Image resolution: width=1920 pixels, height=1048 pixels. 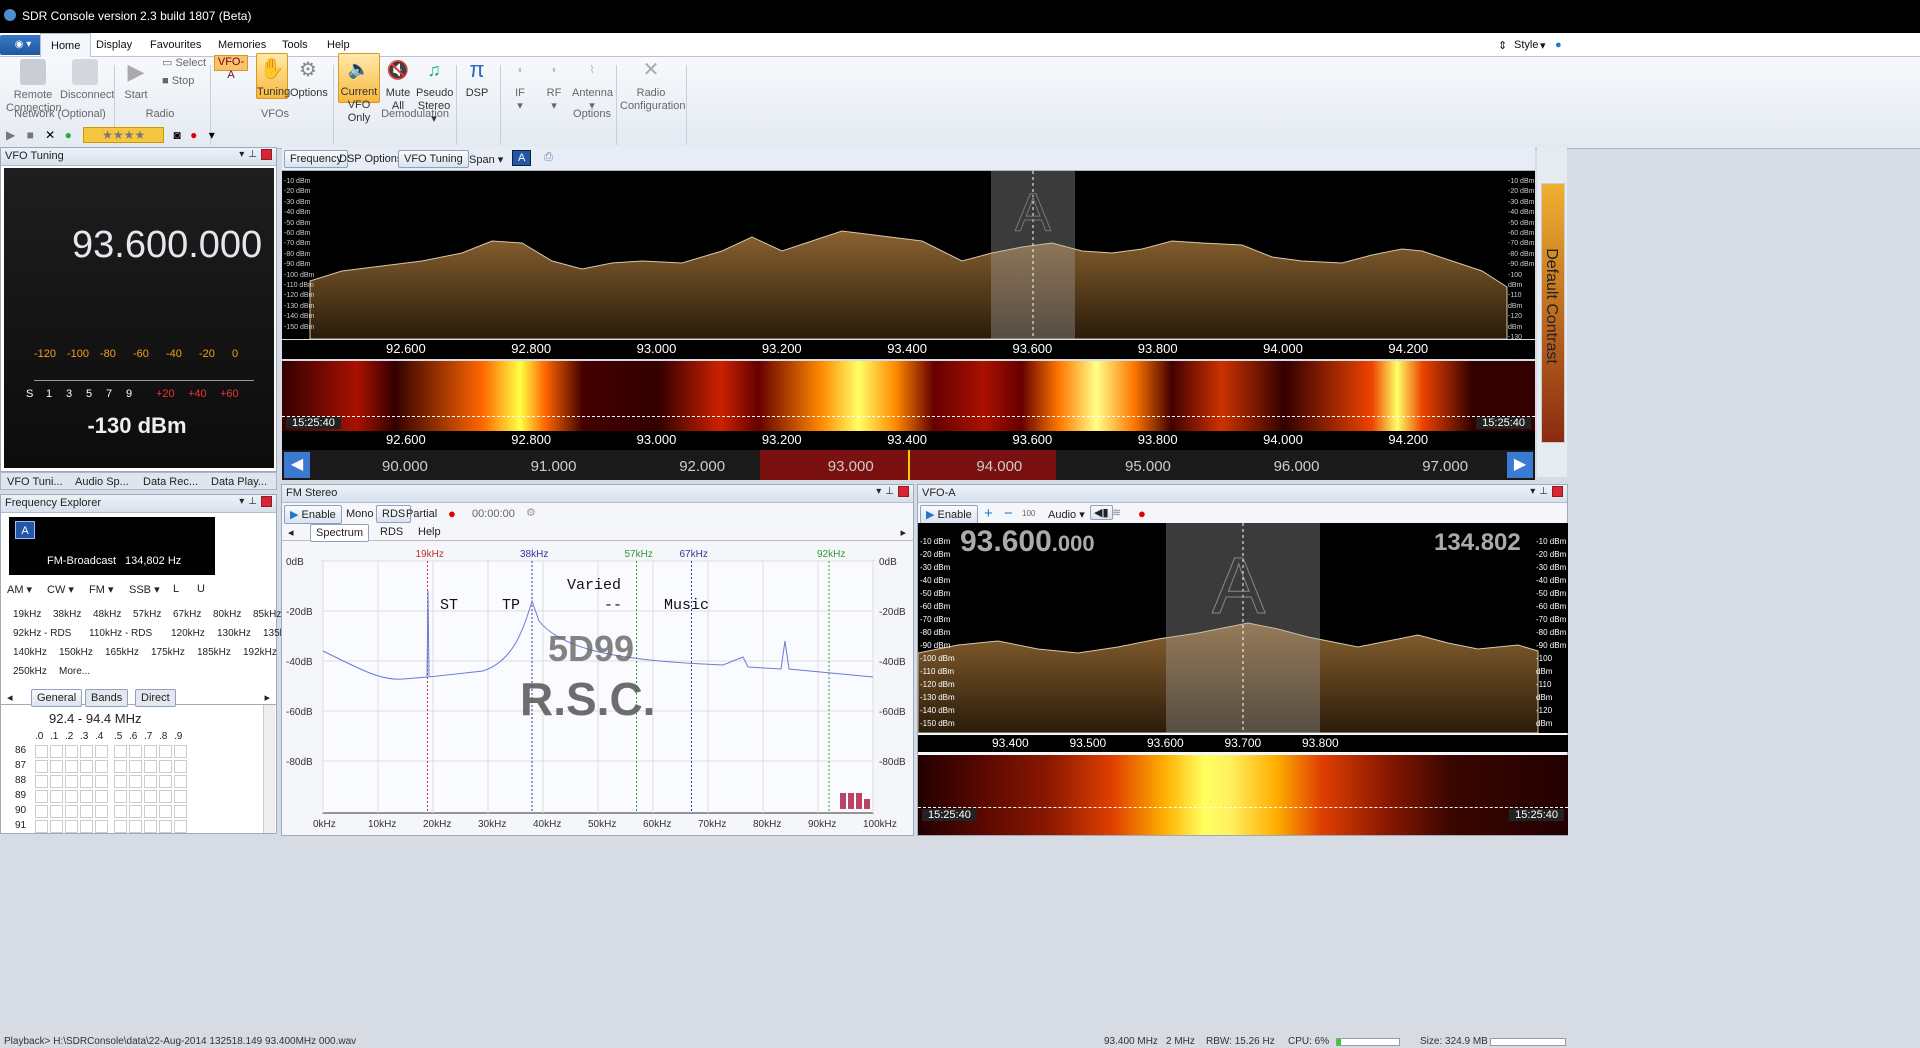 What do you see at coordinates (231, 68) in the screenshot?
I see `vfo-a-badge: VFO-A` at bounding box center [231, 68].